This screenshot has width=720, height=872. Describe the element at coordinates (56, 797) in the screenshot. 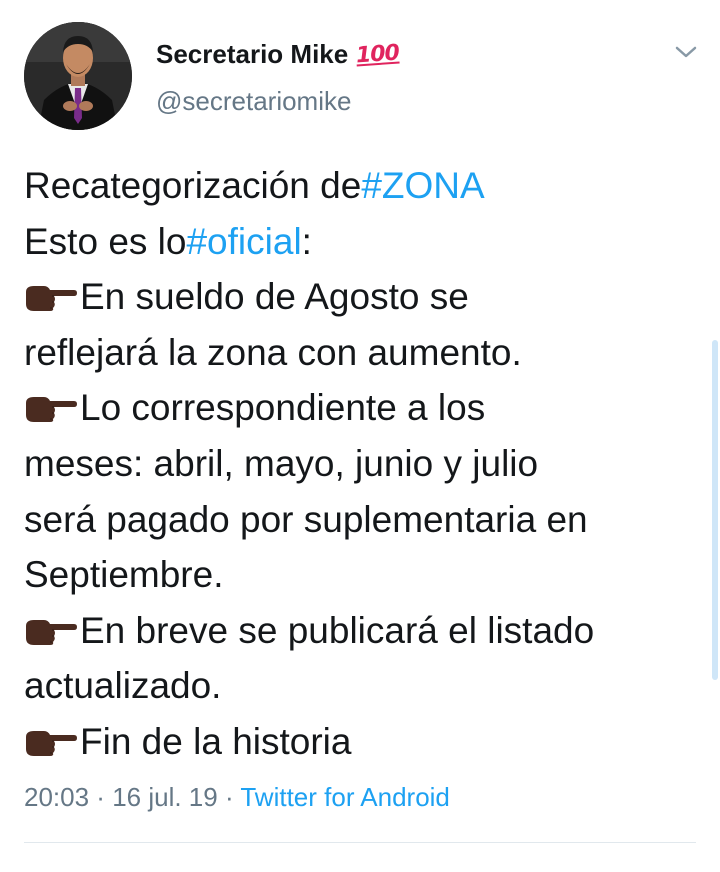

I see `tweet-time: 20:03` at that location.